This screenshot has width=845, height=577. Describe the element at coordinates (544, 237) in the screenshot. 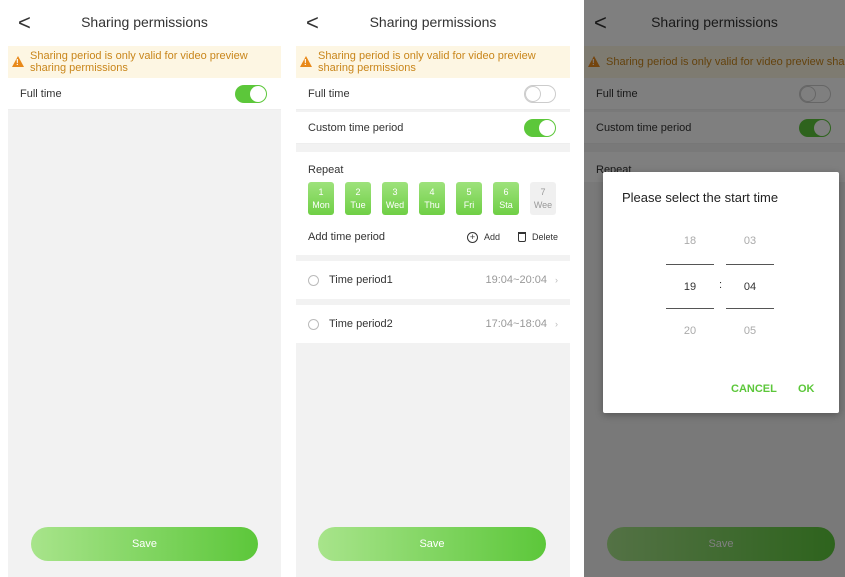

I see `delete-label: Delete` at that location.